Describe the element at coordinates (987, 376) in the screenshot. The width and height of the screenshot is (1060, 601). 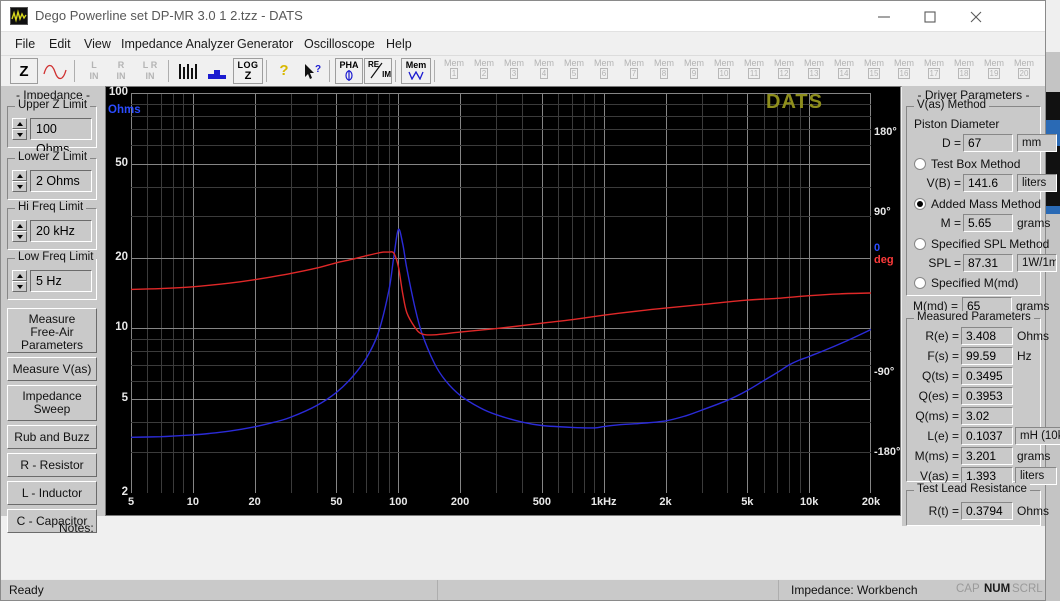
I see `qts-field: 0.3495` at that location.